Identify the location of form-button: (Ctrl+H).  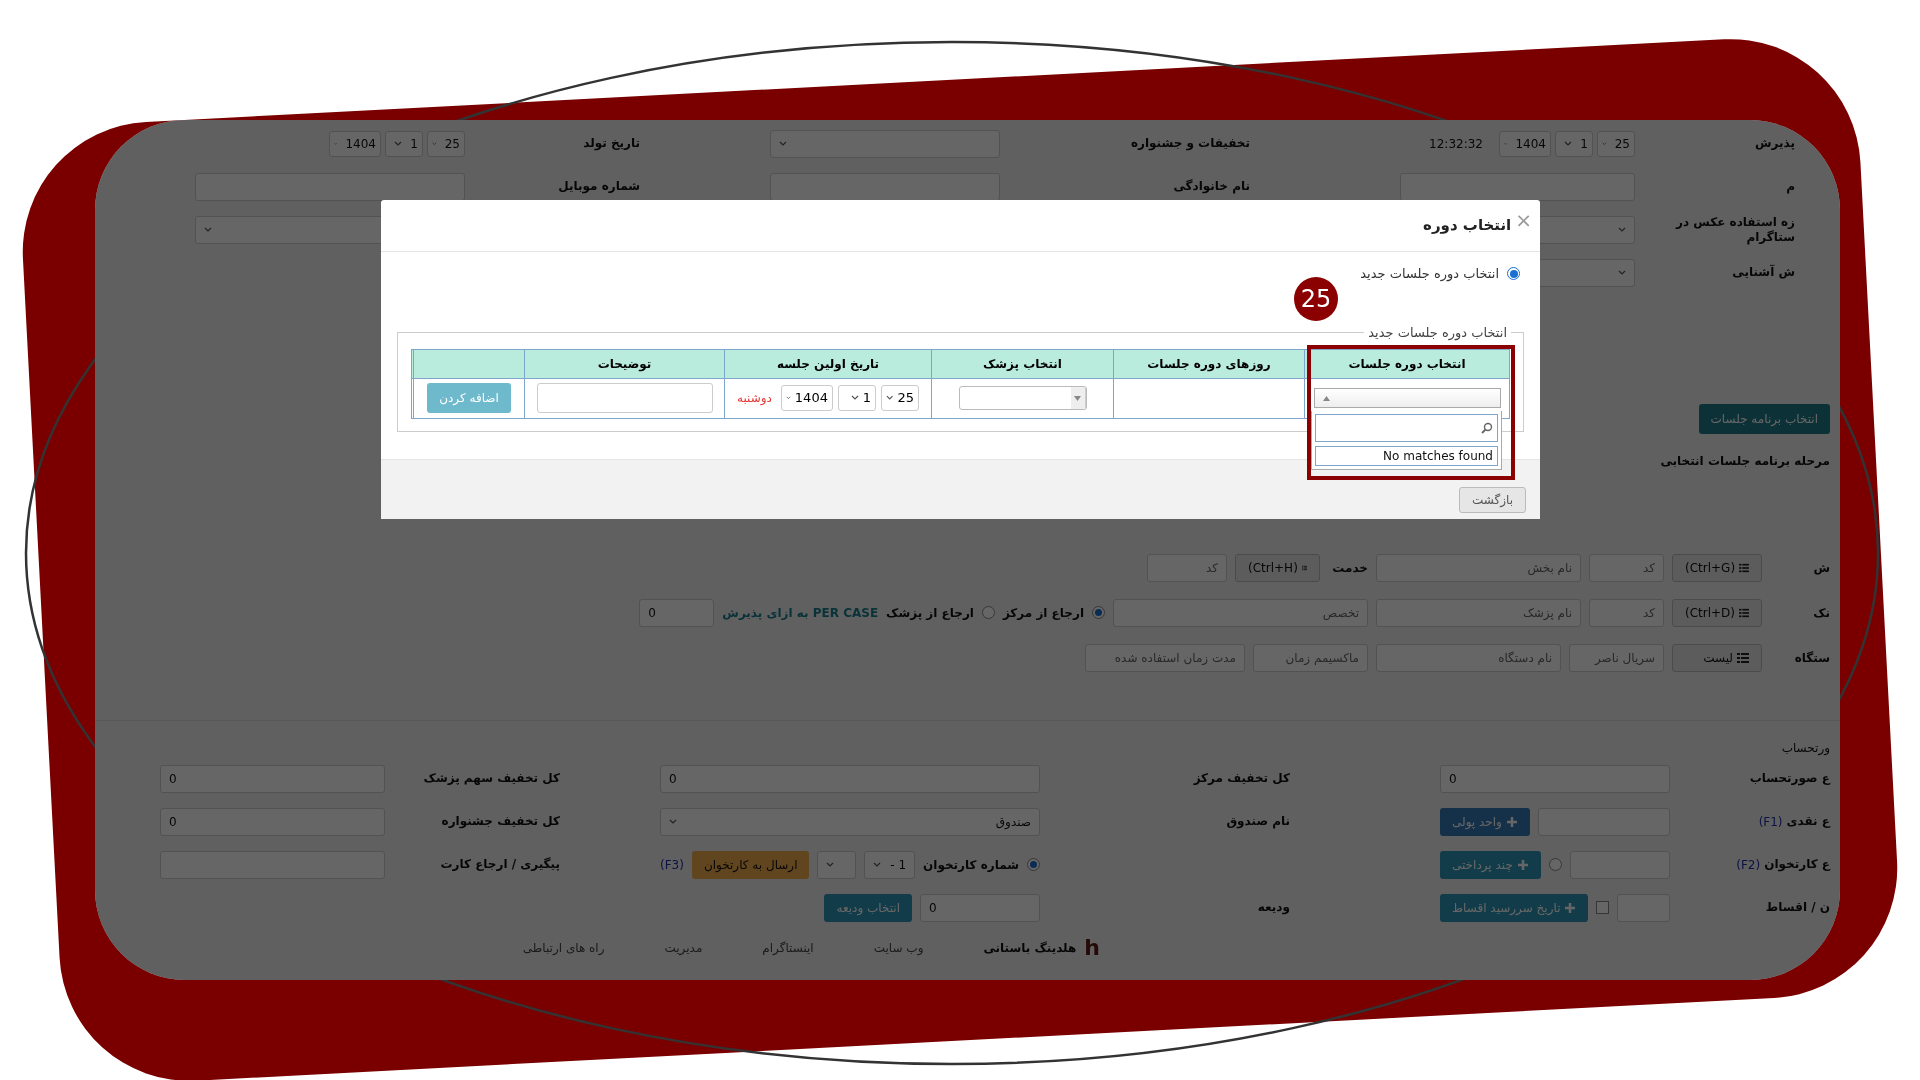
(1277, 567).